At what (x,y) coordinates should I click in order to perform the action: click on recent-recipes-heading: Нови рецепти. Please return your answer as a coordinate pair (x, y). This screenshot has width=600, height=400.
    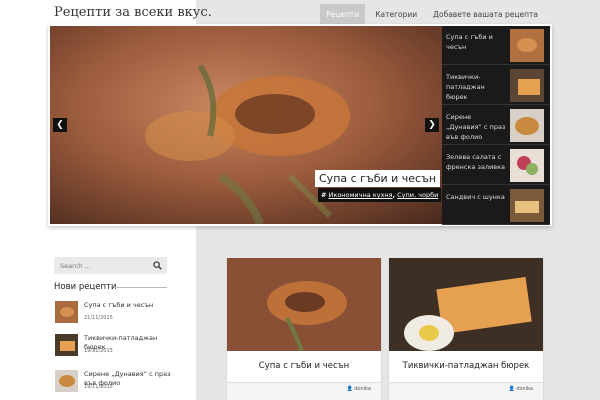
    Looking at the image, I should click on (85, 287).